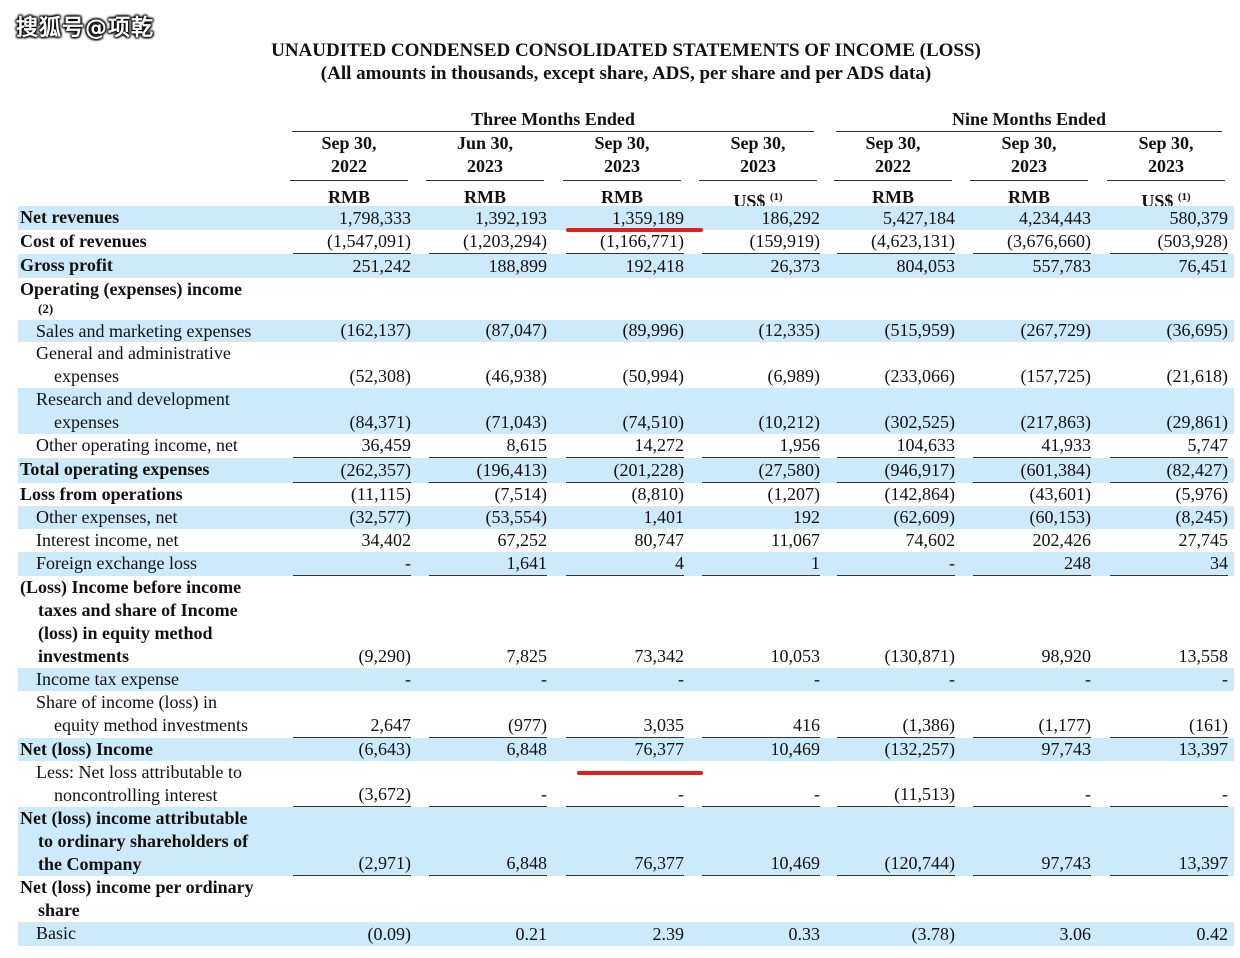  What do you see at coordinates (896, 795) in the screenshot?
I see `table-cell: (11,513)` at bounding box center [896, 795].